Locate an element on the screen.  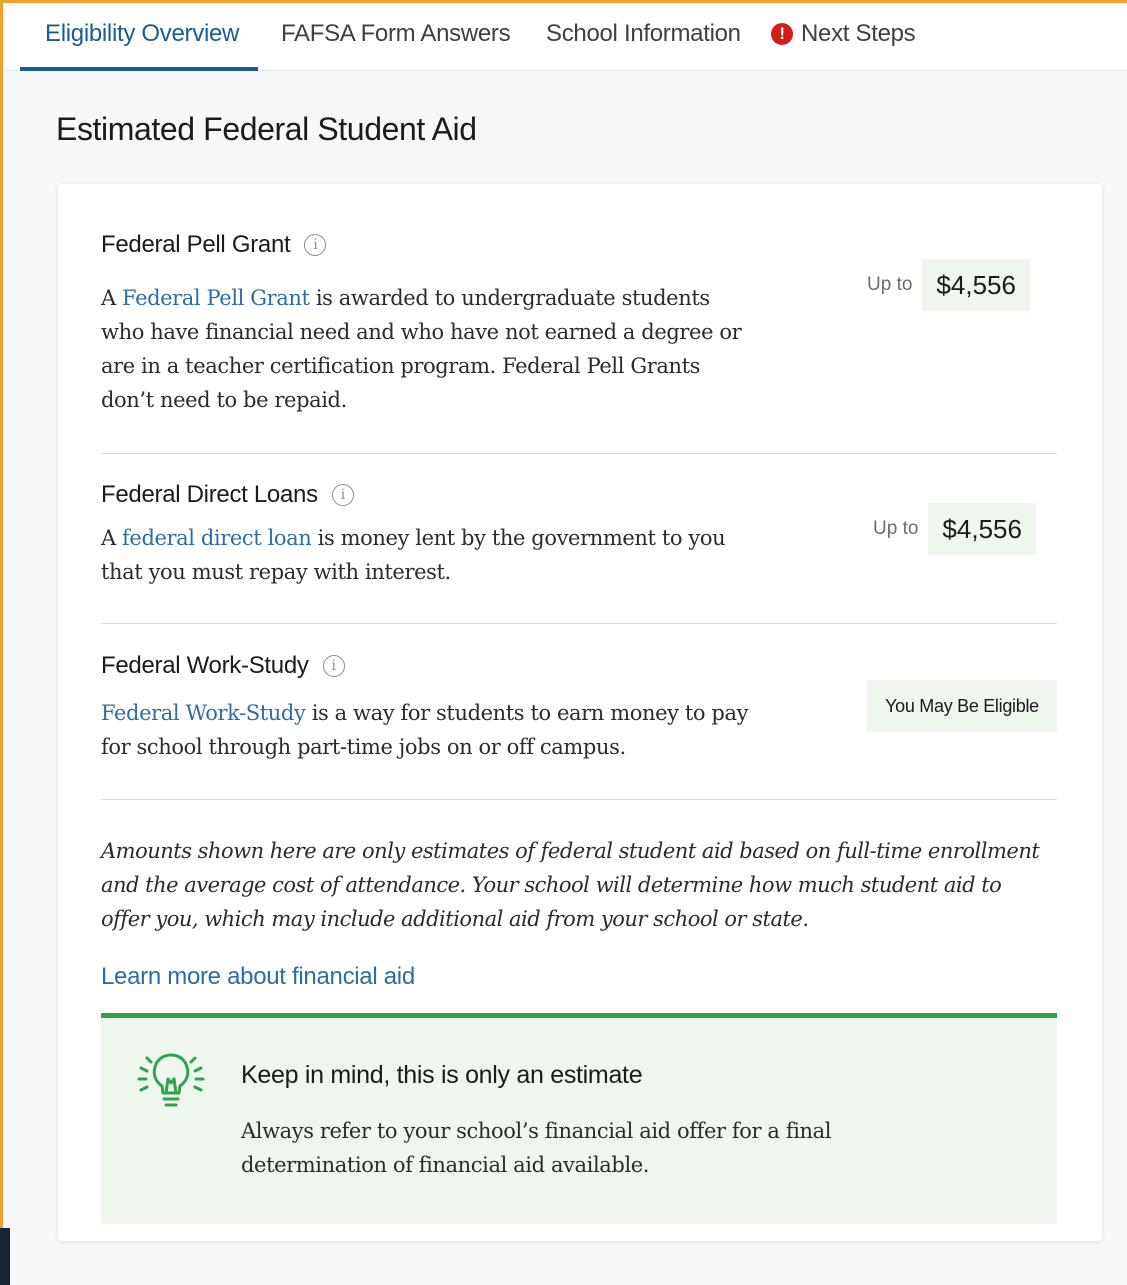
window-edge is located at coordinates (5, 1256).